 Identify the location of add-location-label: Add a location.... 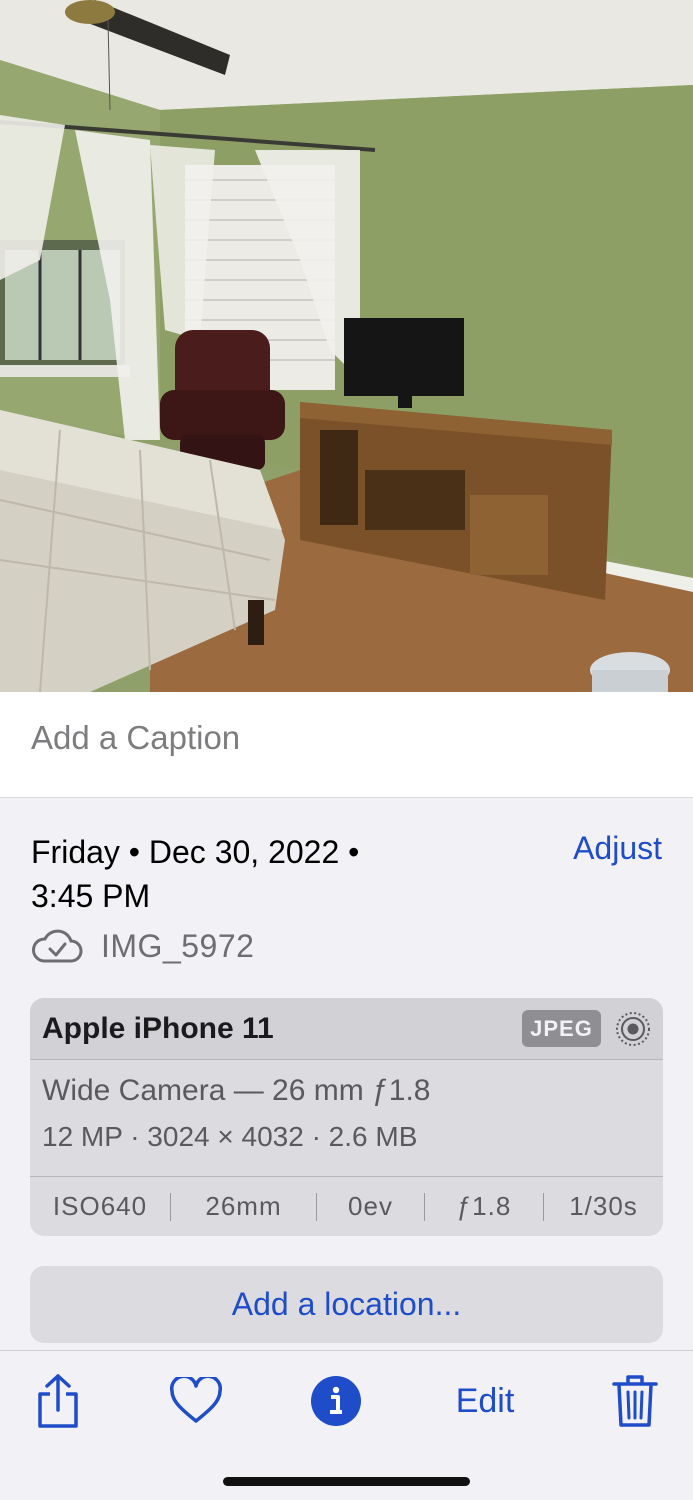
(346, 1304).